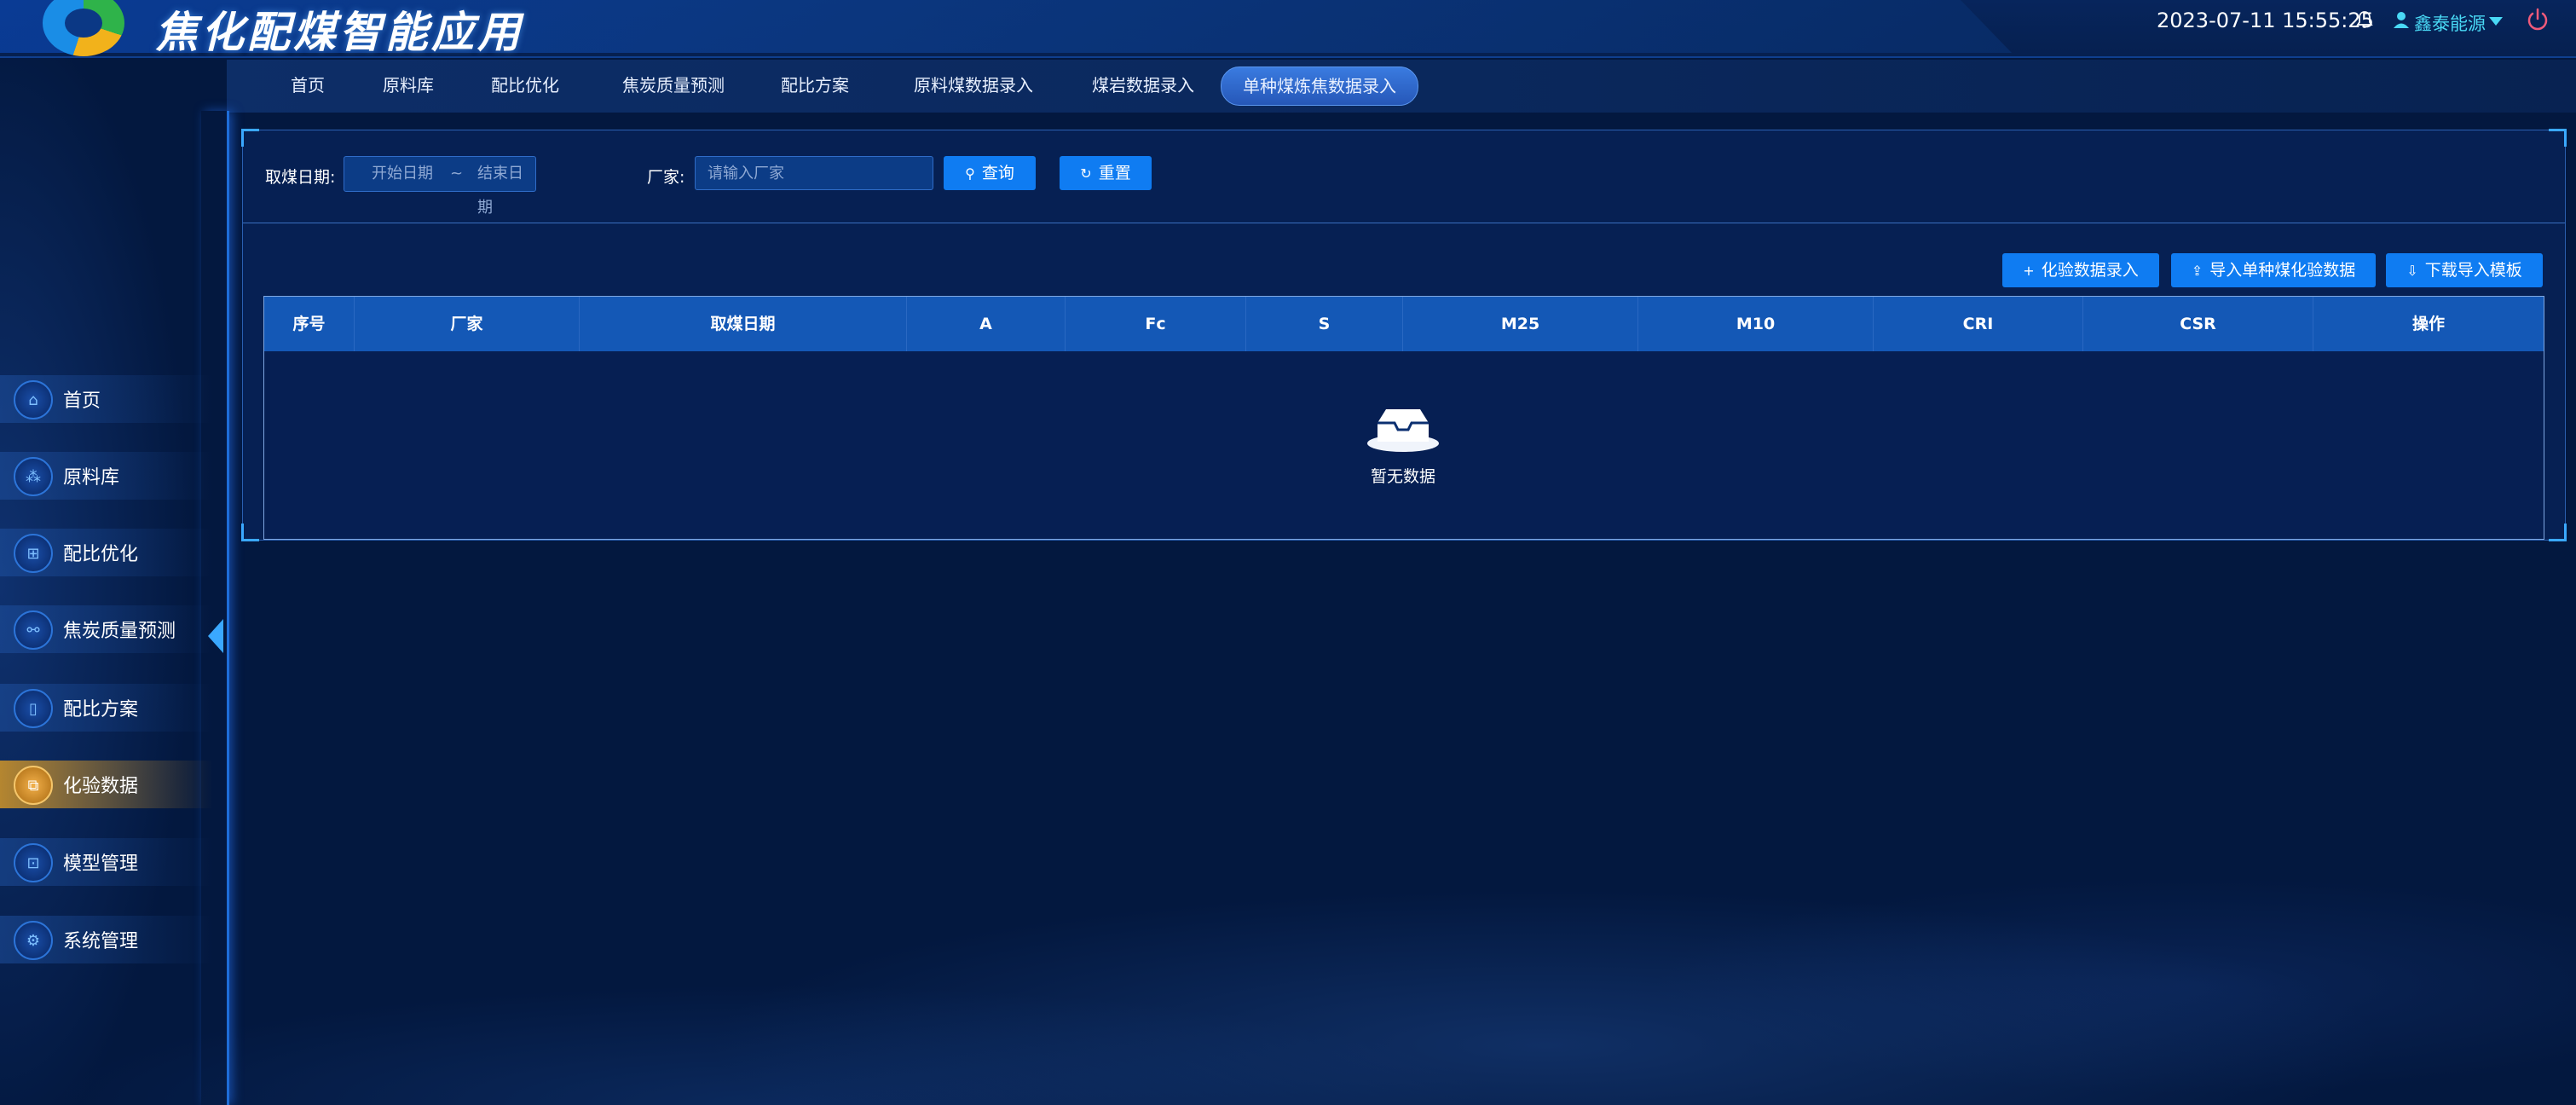  Describe the element at coordinates (101, 709) in the screenshot. I see `sidebar-item-label: 配比方案` at that location.